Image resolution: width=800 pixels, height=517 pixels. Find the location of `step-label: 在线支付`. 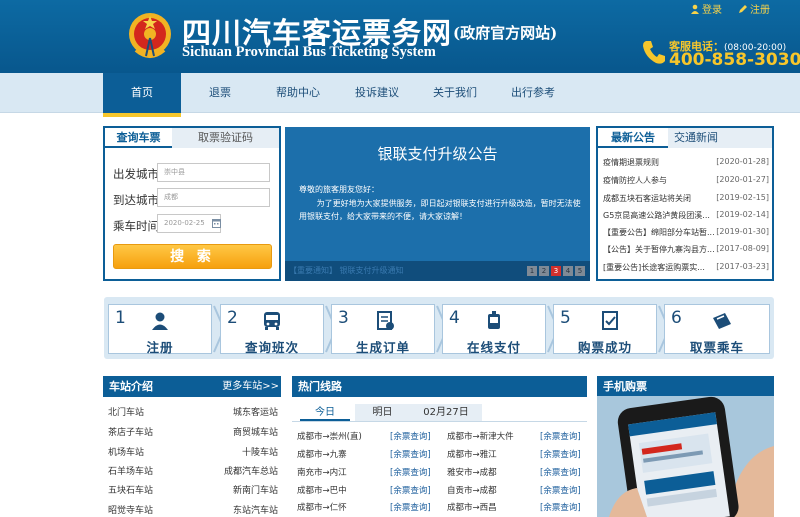

step-label: 在线支付 is located at coordinates (493, 347).